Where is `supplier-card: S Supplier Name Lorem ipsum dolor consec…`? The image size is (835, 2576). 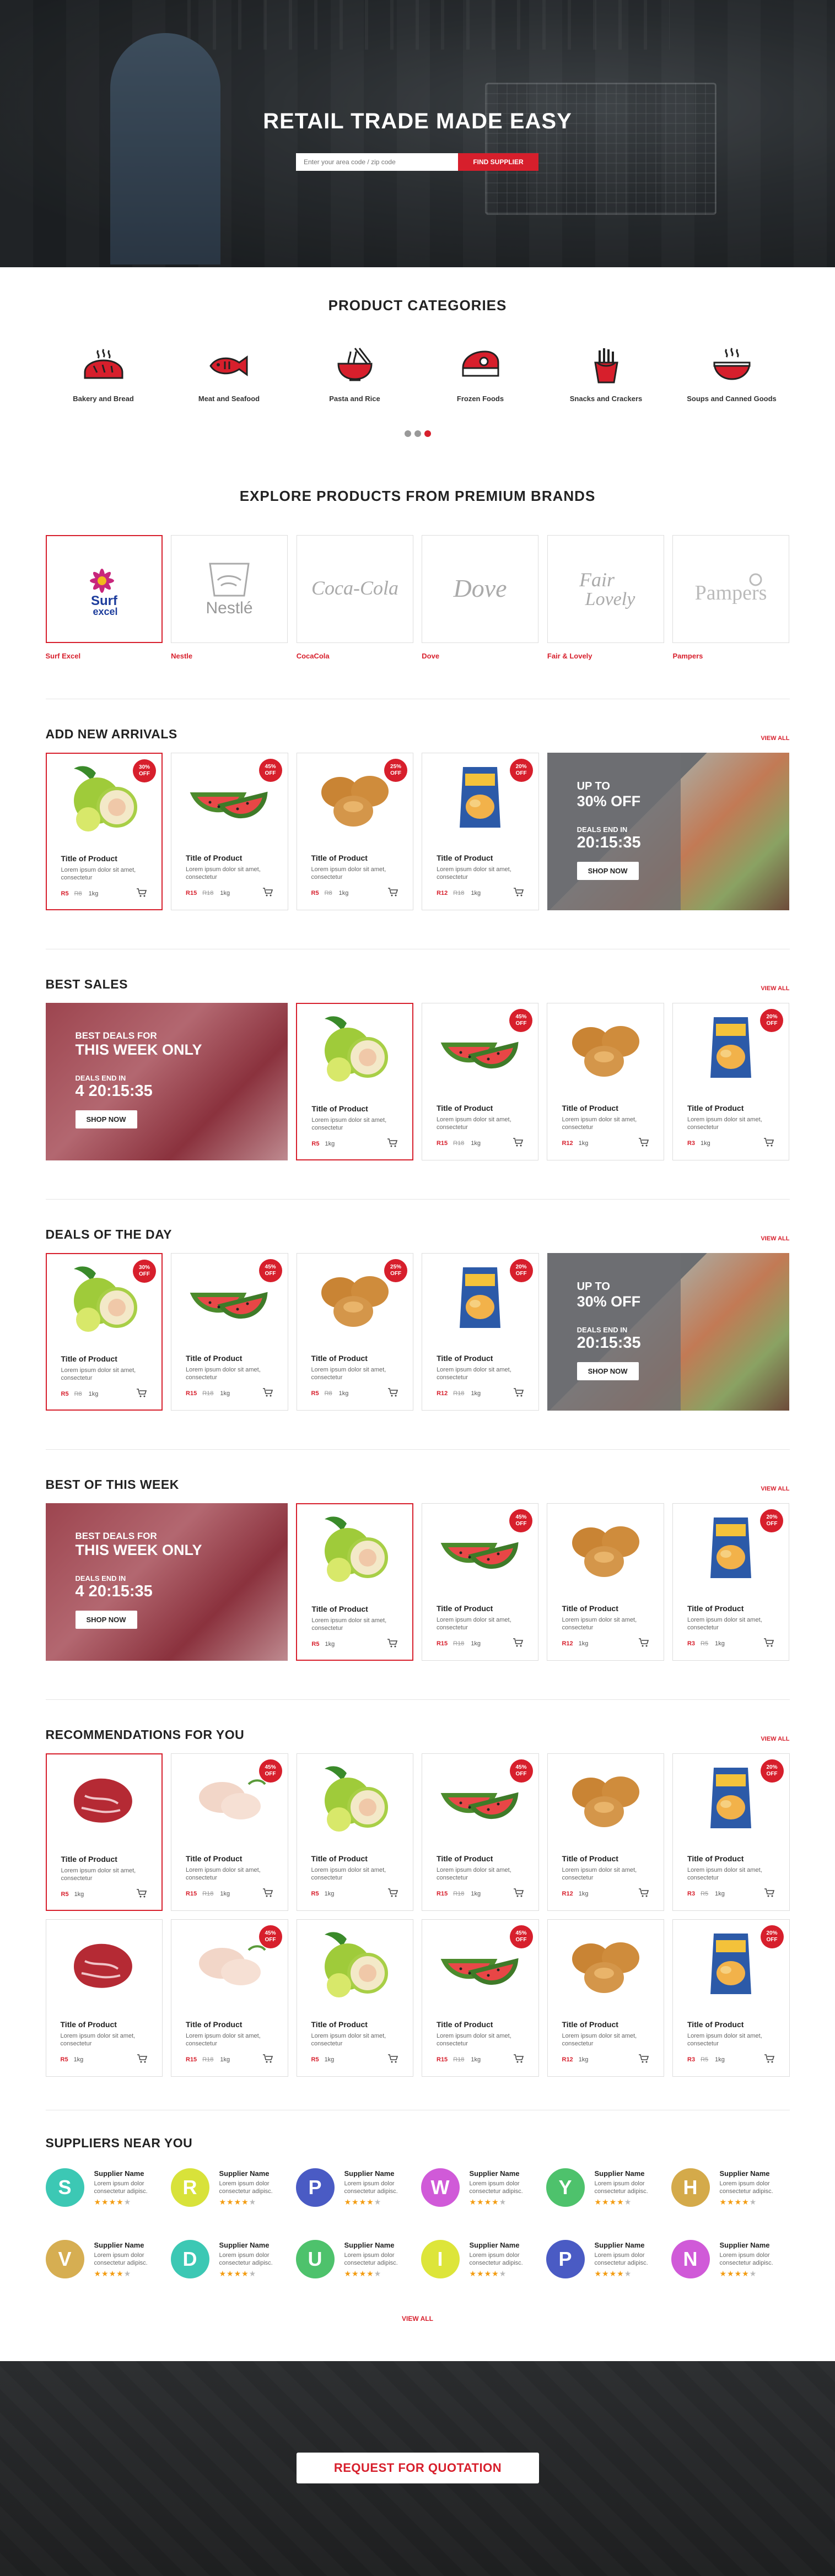 supplier-card: S Supplier Name Lorem ipsum dolor consec… is located at coordinates (104, 2187).